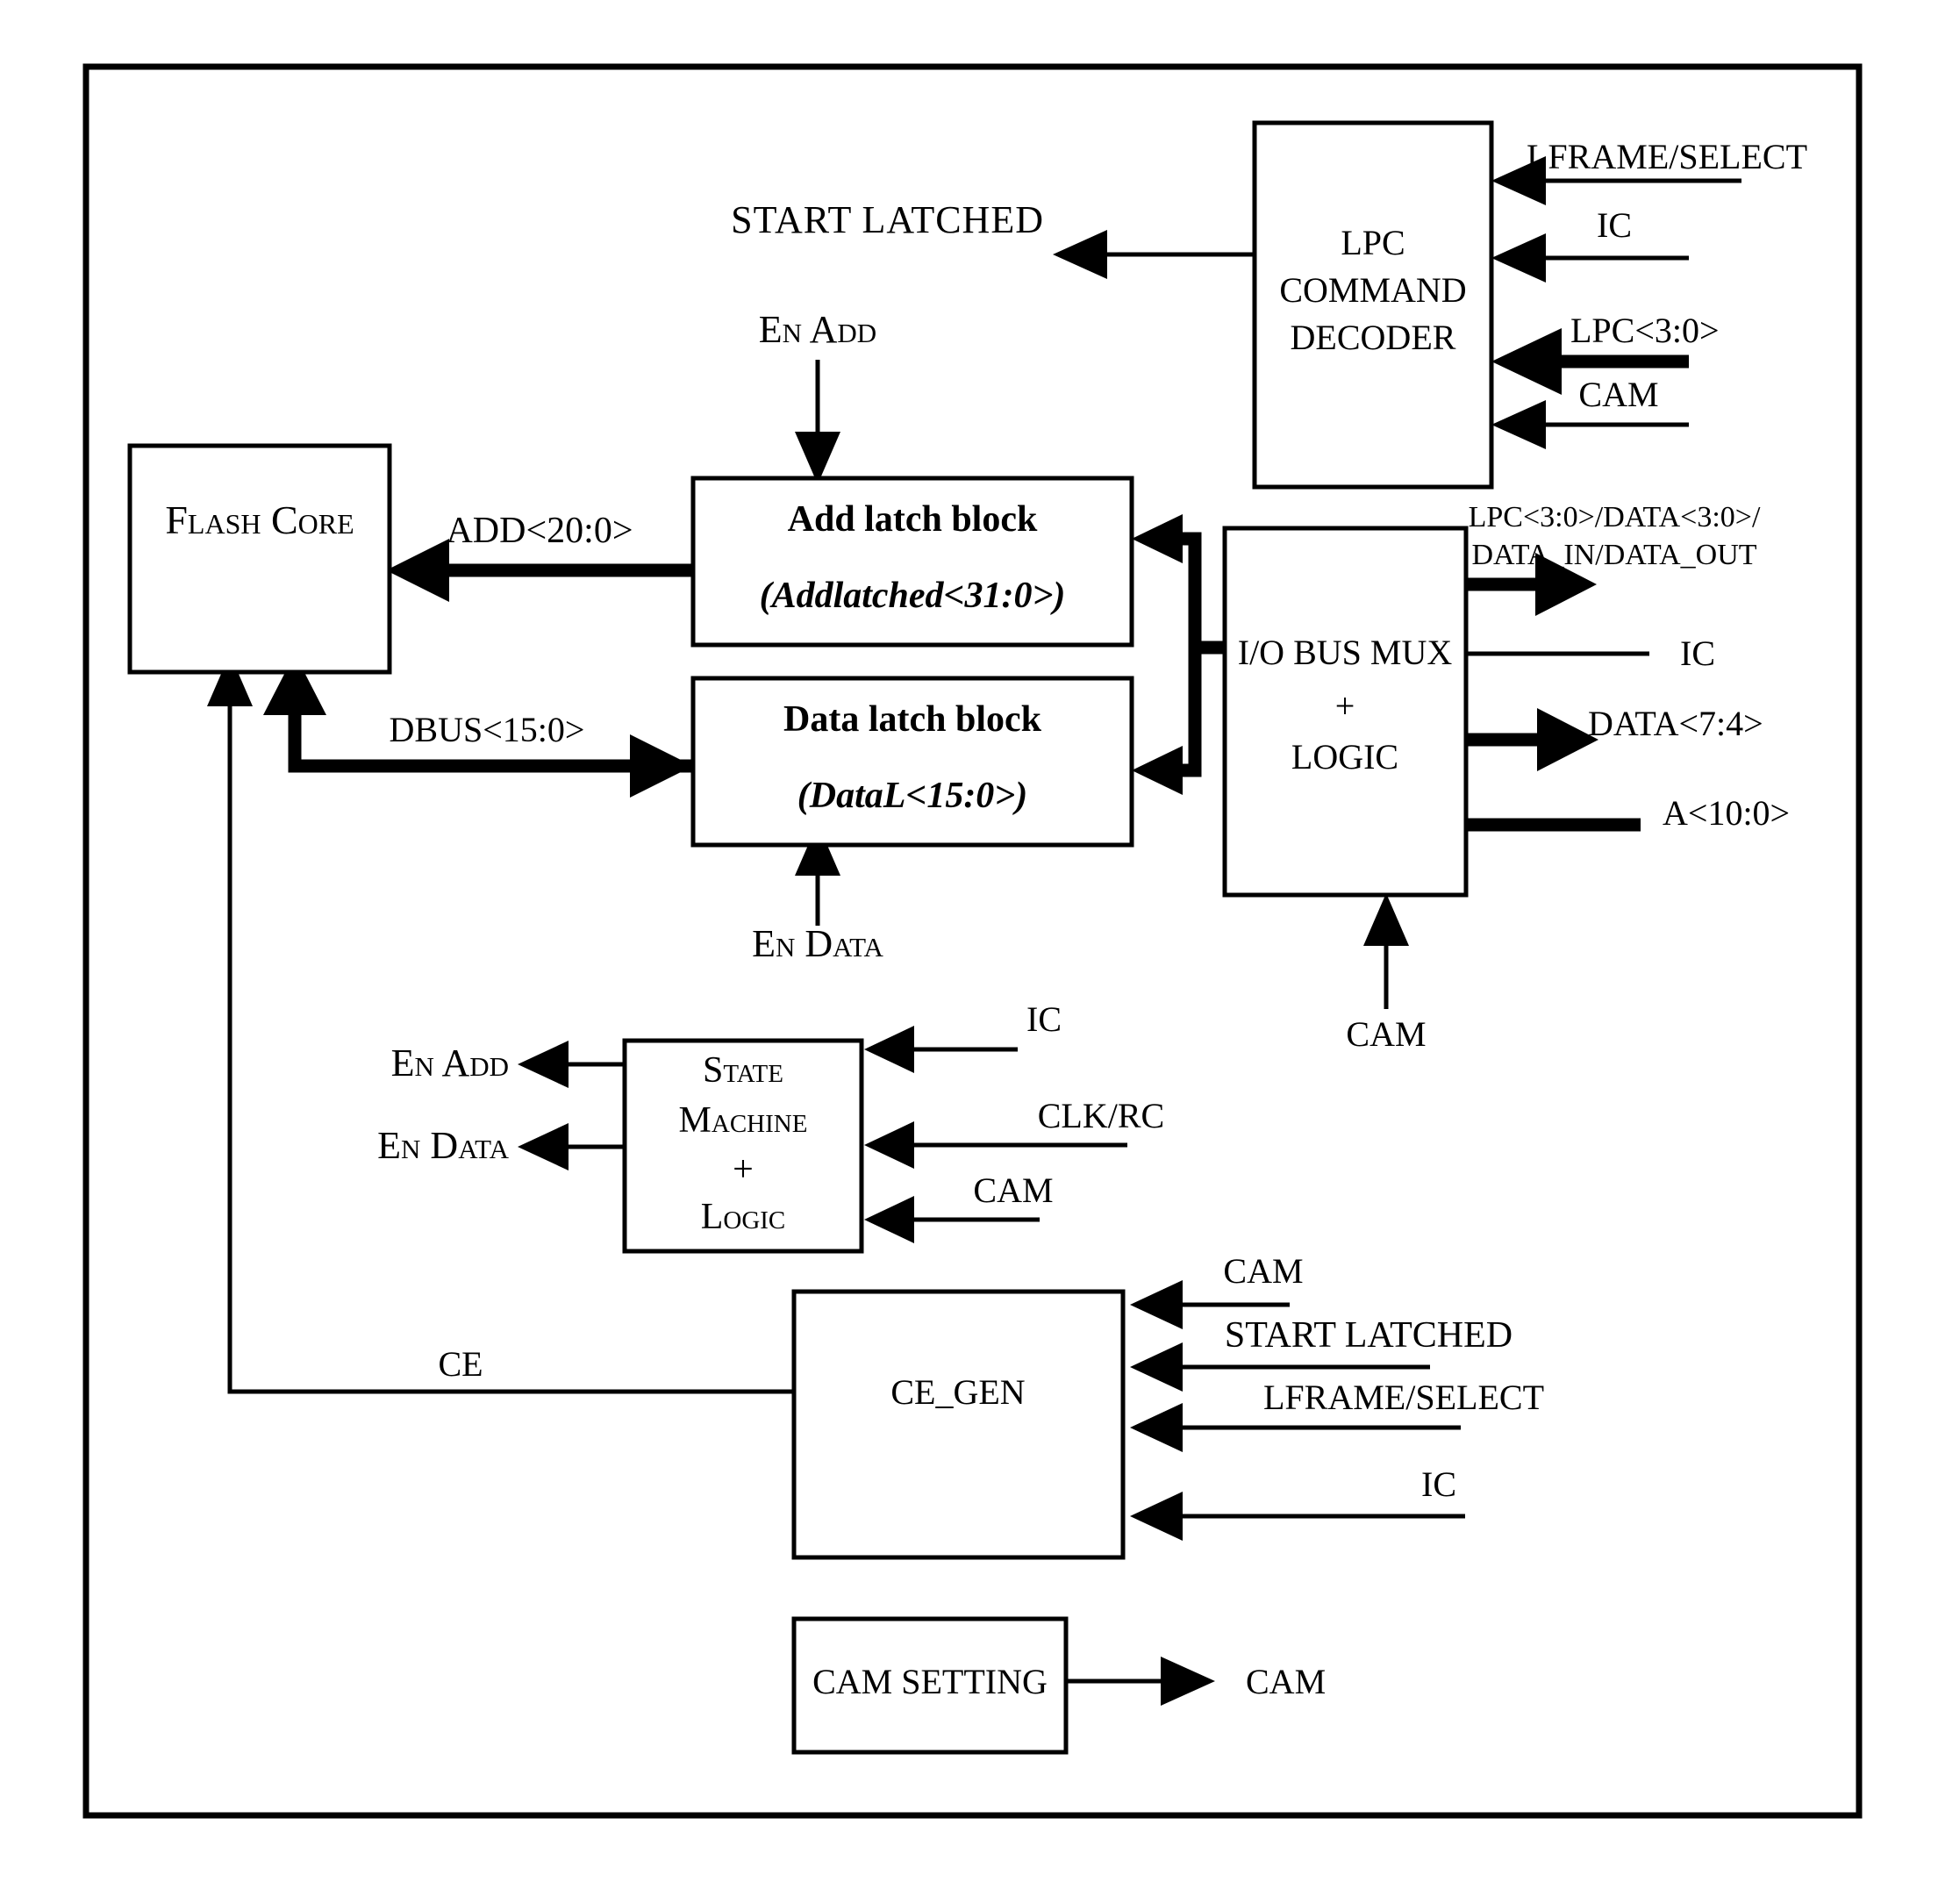 Image resolution: width=1938 pixels, height=1904 pixels. Describe the element at coordinates (1615, 517) in the screenshot. I see `label-io-mux-bus-line1: LPC<3:0>/DATA<3:0>/` at that location.